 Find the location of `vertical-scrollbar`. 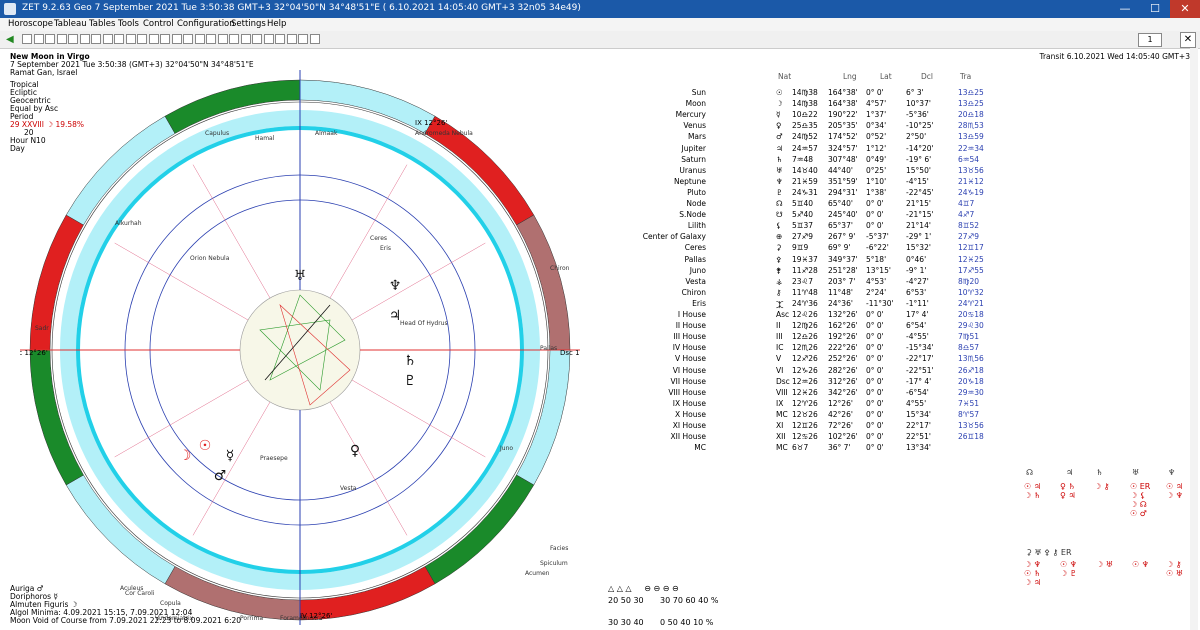

vertical-scrollbar is located at coordinates (1194, 339).